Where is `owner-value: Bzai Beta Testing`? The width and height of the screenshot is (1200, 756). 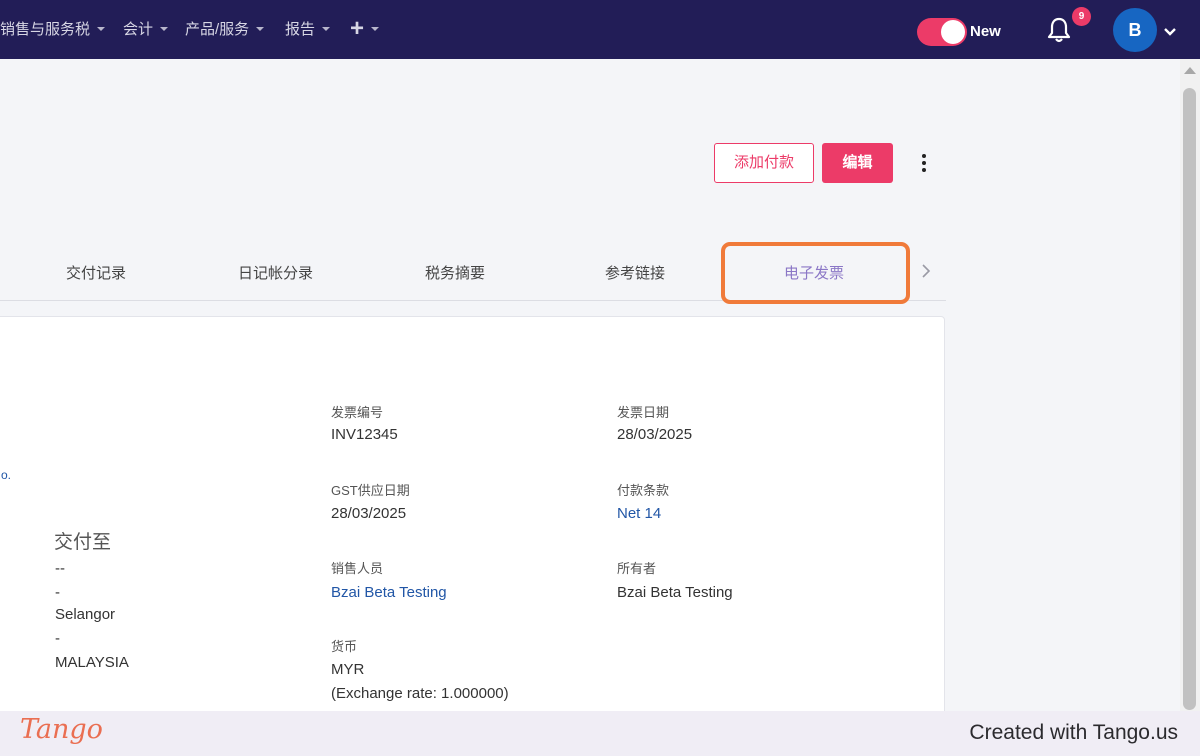
owner-value: Bzai Beta Testing is located at coordinates (675, 592).